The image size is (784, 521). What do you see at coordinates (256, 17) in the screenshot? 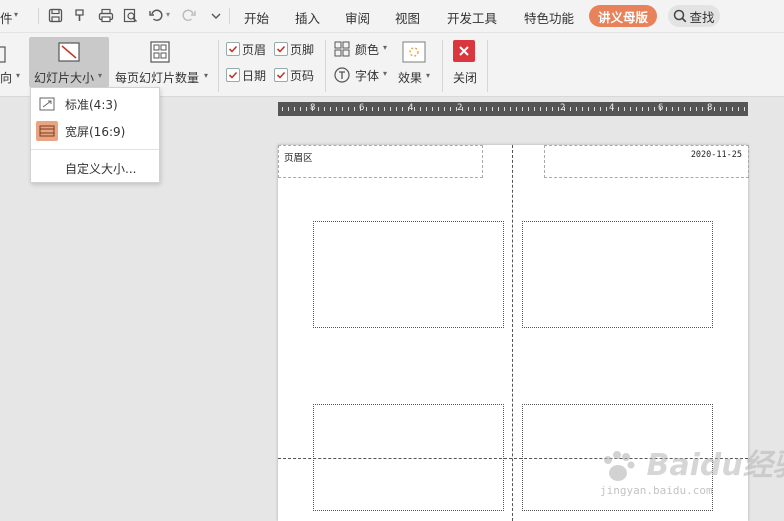
I see `tab-home: 开始` at bounding box center [256, 17].